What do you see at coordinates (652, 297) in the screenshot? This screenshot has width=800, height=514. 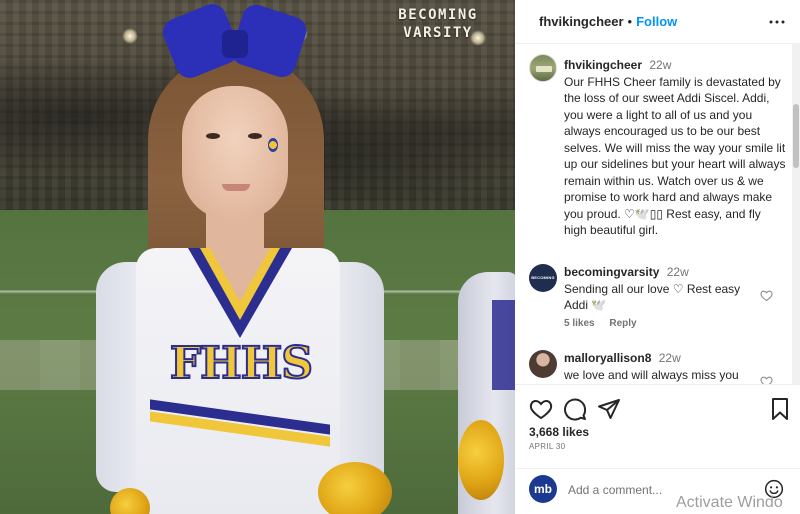 I see `comment-text: Sending all our love ♡ Rest easy Addi 🕊️` at bounding box center [652, 297].